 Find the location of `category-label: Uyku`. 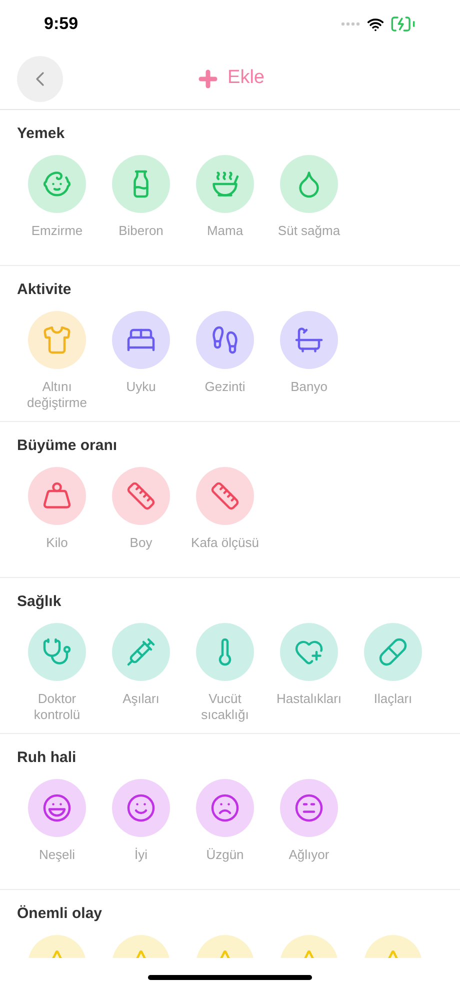

category-label: Uyku is located at coordinates (141, 387).